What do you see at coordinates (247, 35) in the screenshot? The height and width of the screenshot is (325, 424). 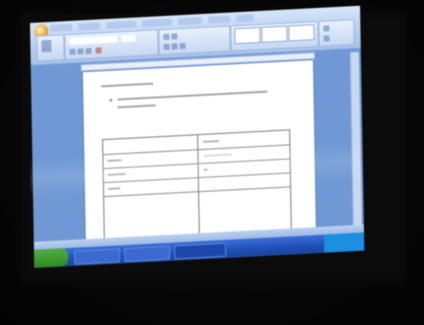 I see `style-normal` at bounding box center [247, 35].